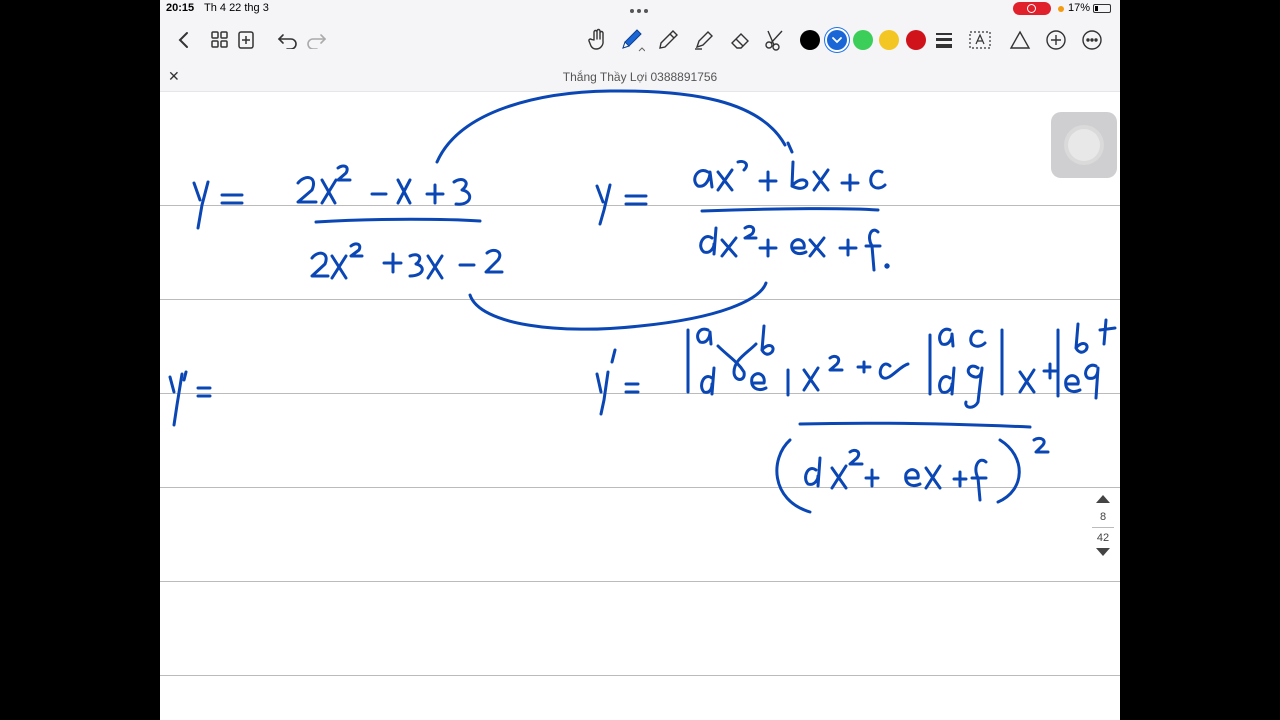 The width and height of the screenshot is (1280, 720). What do you see at coordinates (1084, 145) in the screenshot?
I see `assistive-touch-button` at bounding box center [1084, 145].